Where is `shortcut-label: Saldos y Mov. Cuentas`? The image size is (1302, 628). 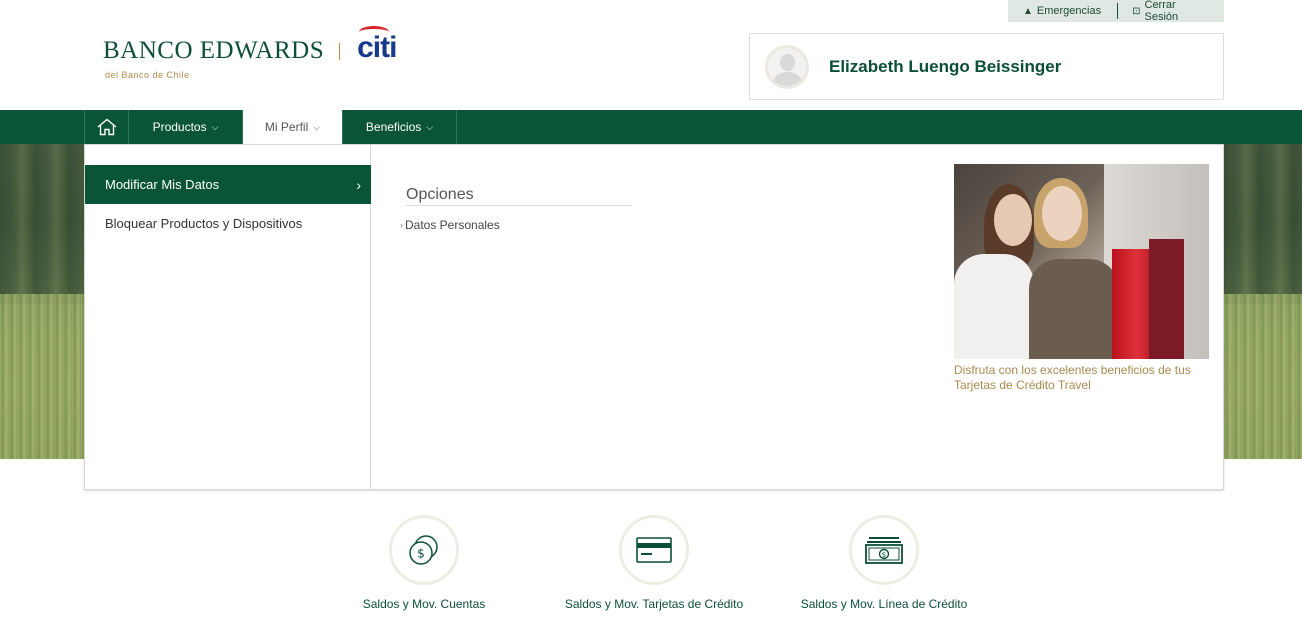 shortcut-label: Saldos y Mov. Cuentas is located at coordinates (424, 604).